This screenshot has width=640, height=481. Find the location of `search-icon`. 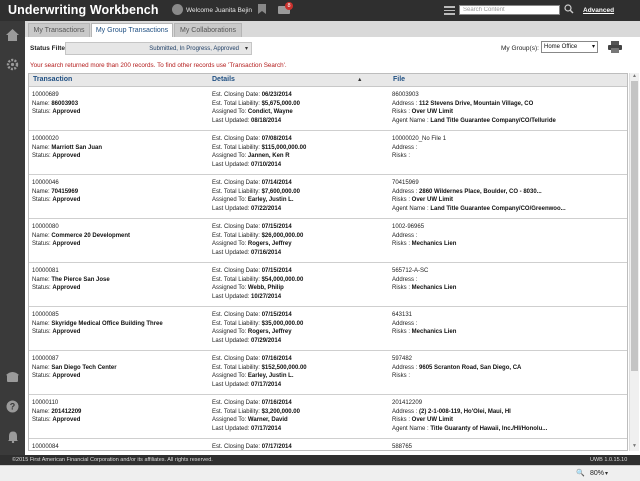

search-icon is located at coordinates (569, 9).